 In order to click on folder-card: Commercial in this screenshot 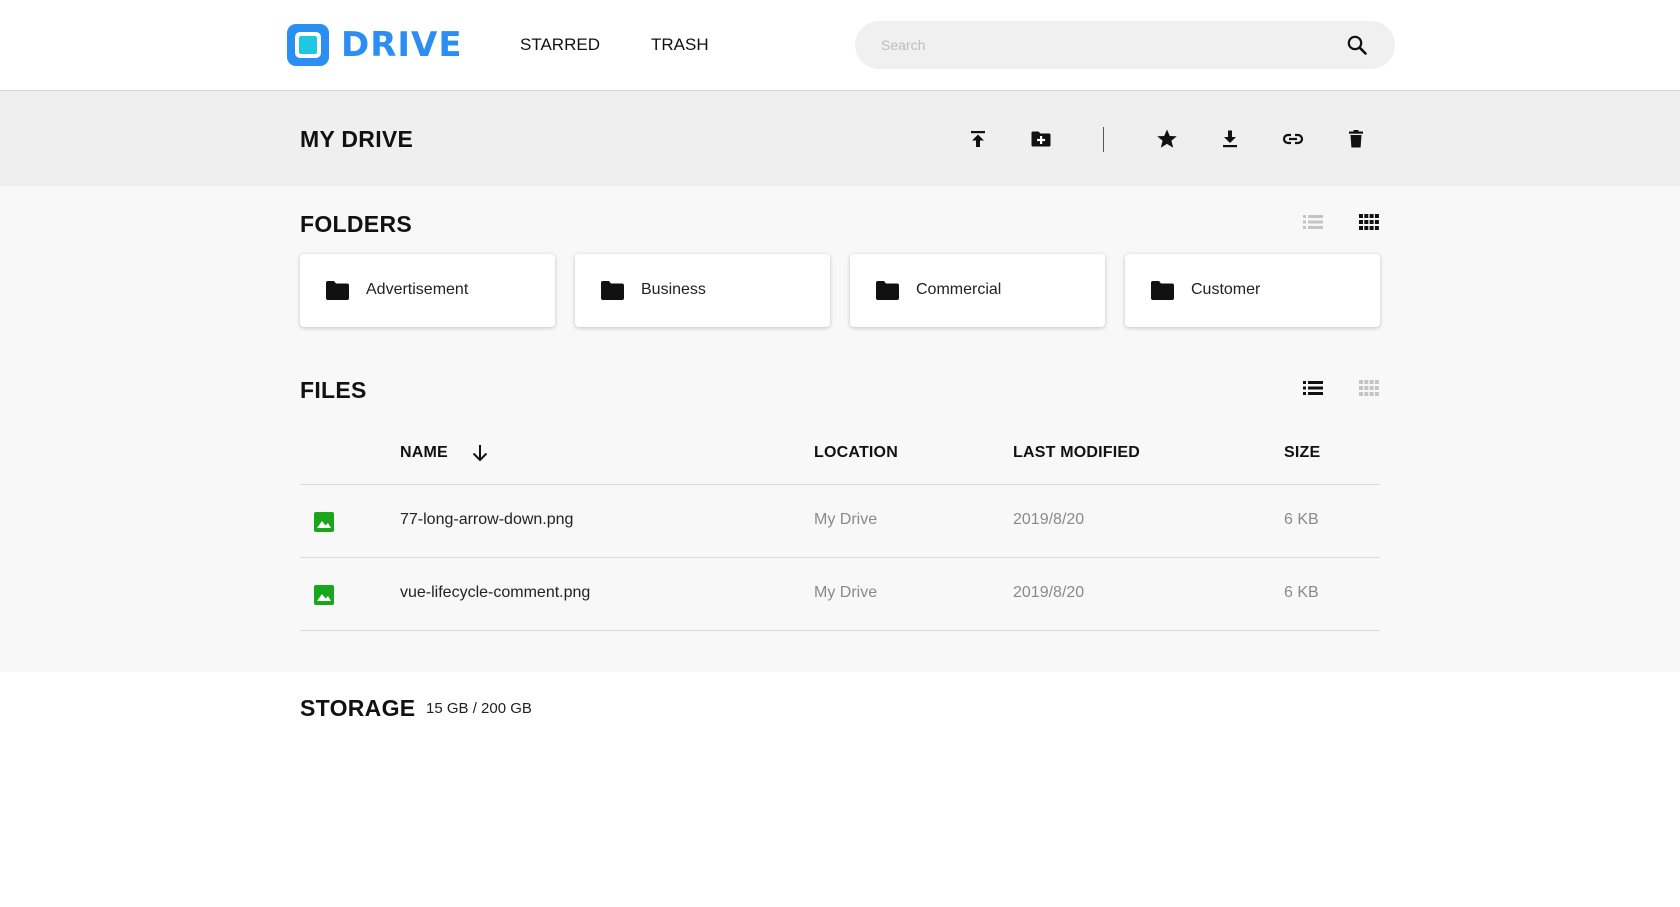, I will do `click(977, 290)`.